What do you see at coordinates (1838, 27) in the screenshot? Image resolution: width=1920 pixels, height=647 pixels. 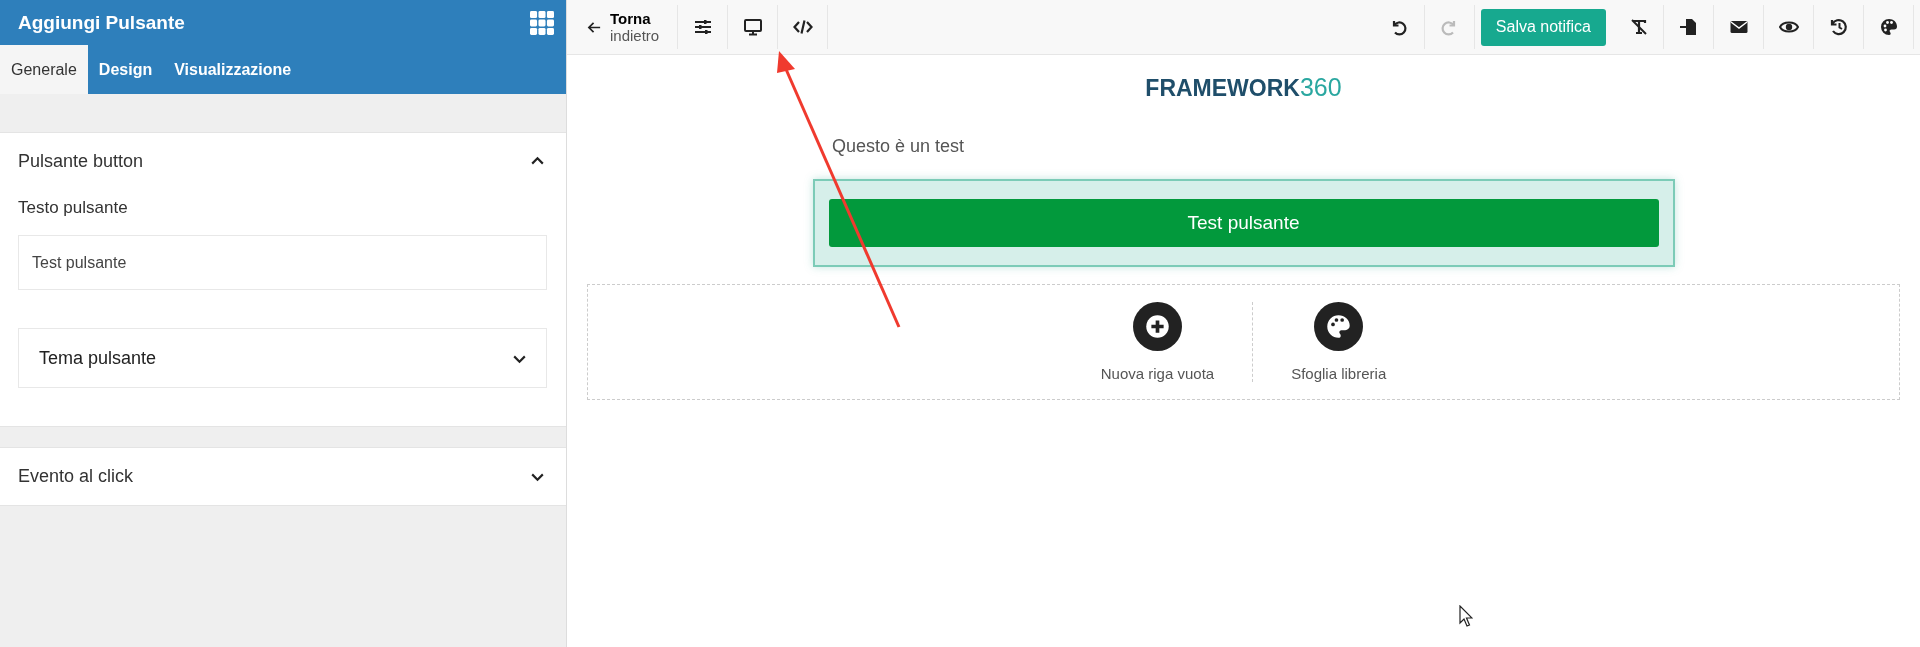 I see `history-icon` at bounding box center [1838, 27].